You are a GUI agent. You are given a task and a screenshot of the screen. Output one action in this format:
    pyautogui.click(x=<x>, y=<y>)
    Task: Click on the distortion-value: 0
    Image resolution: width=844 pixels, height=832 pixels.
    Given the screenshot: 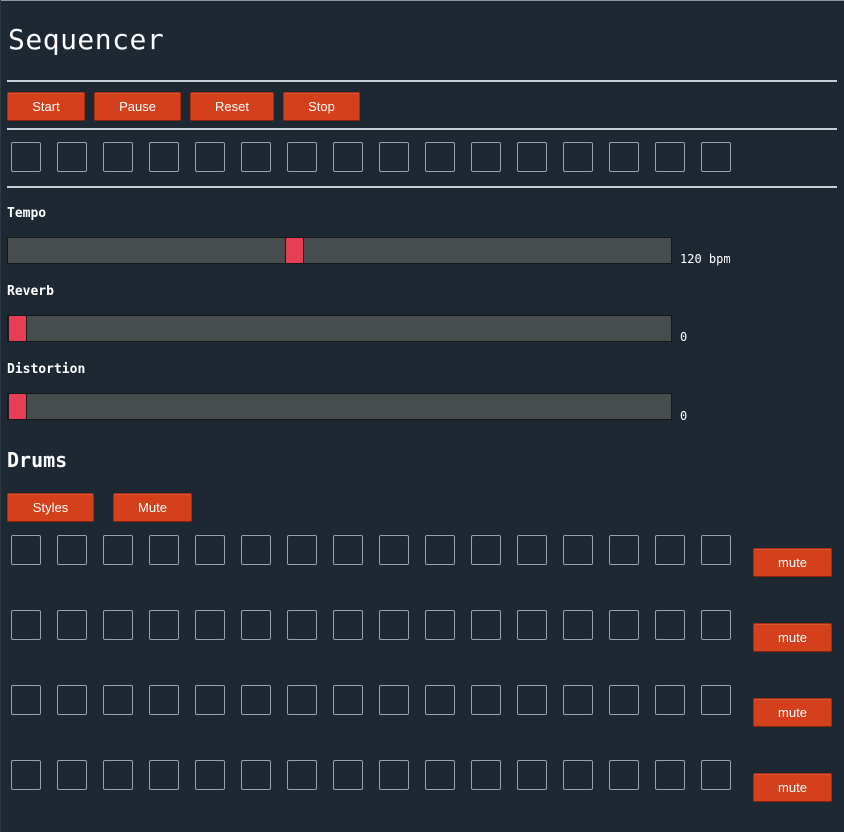 What is the action you would take?
    pyautogui.click(x=684, y=416)
    